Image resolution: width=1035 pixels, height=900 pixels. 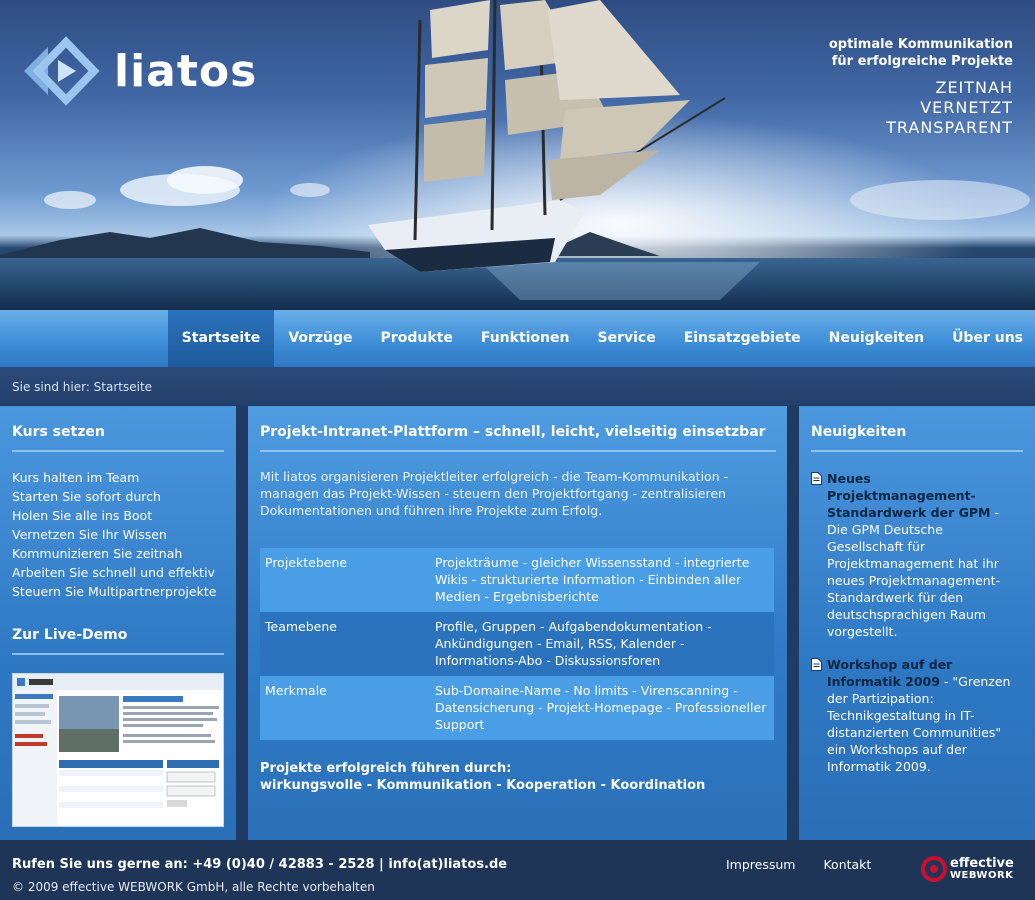 I want to click on nav-item-produkte: Produkte, so click(x=417, y=338).